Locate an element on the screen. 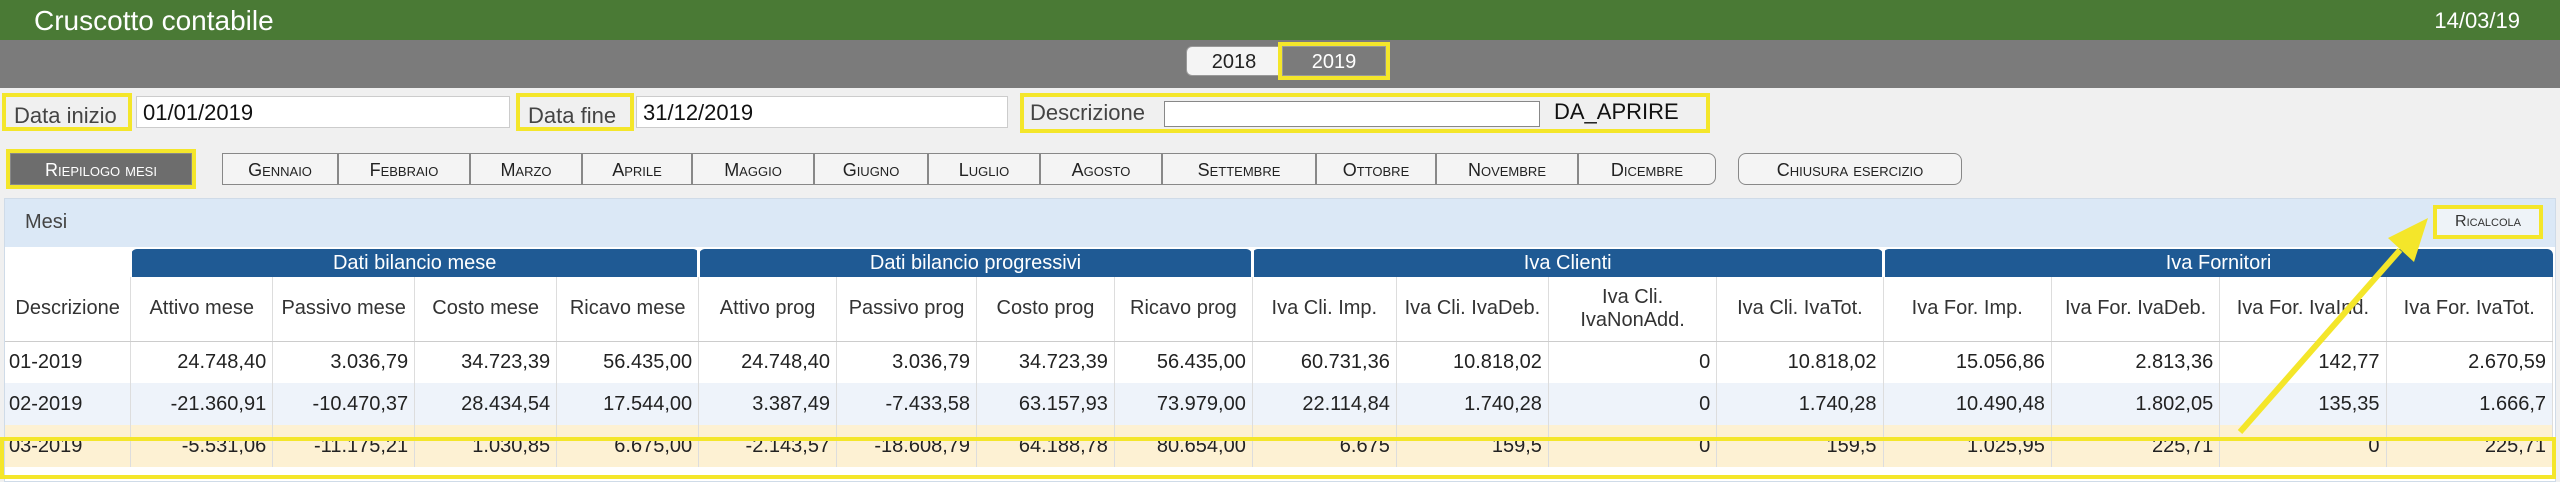 The width and height of the screenshot is (2560, 482). table-cell: 28.434,54 is located at coordinates (486, 404).